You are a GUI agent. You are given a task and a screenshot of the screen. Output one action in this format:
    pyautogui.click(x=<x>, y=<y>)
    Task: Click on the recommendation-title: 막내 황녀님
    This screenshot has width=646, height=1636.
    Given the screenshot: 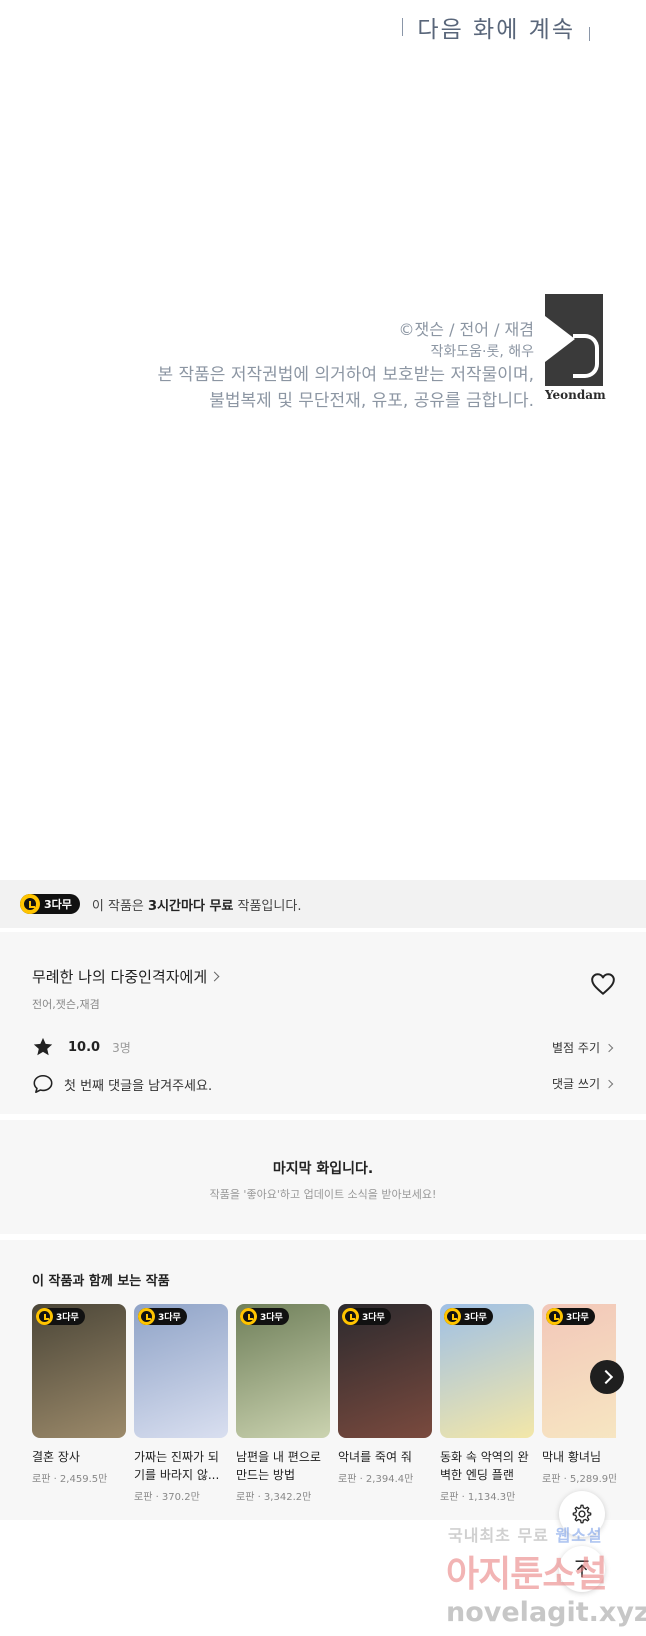 What is the action you would take?
    pyautogui.click(x=579, y=1457)
    